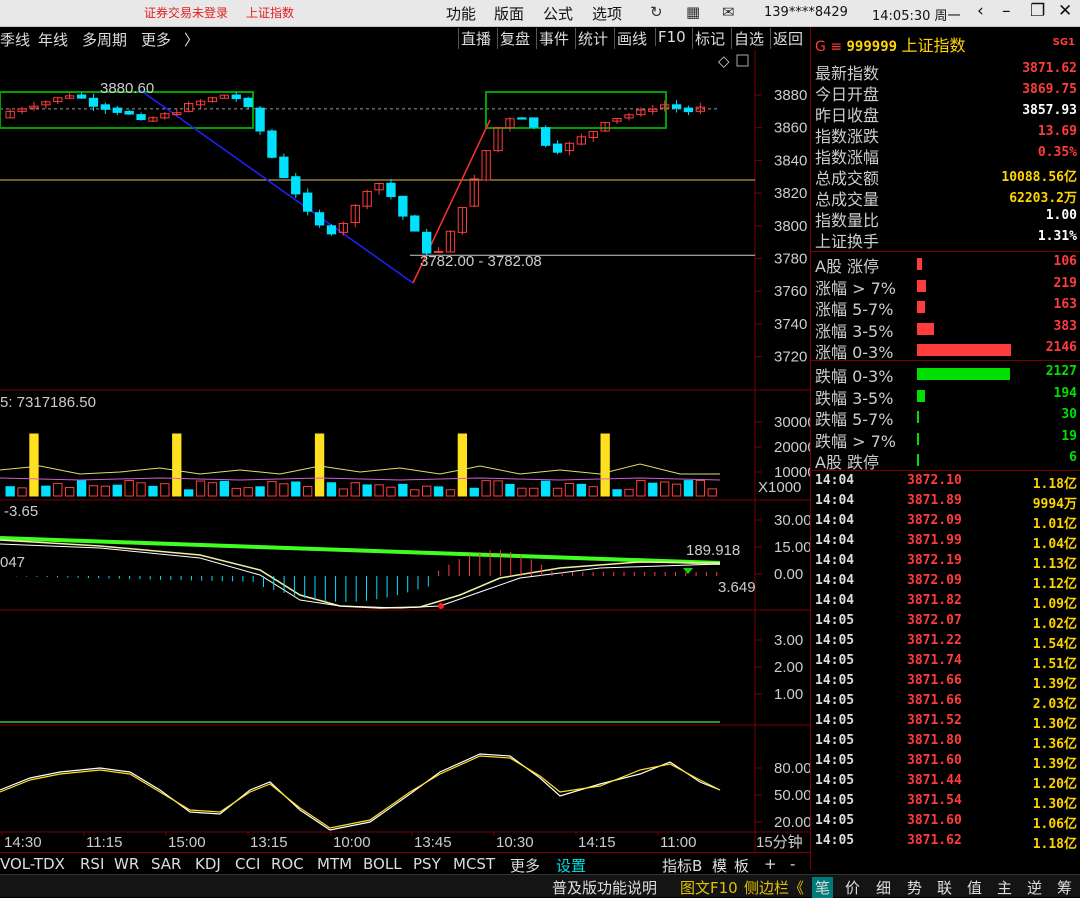 Image resolution: width=1080 pixels, height=898 pixels. Describe the element at coordinates (427, 864) in the screenshot. I see `tab-psy: PSY` at that location.